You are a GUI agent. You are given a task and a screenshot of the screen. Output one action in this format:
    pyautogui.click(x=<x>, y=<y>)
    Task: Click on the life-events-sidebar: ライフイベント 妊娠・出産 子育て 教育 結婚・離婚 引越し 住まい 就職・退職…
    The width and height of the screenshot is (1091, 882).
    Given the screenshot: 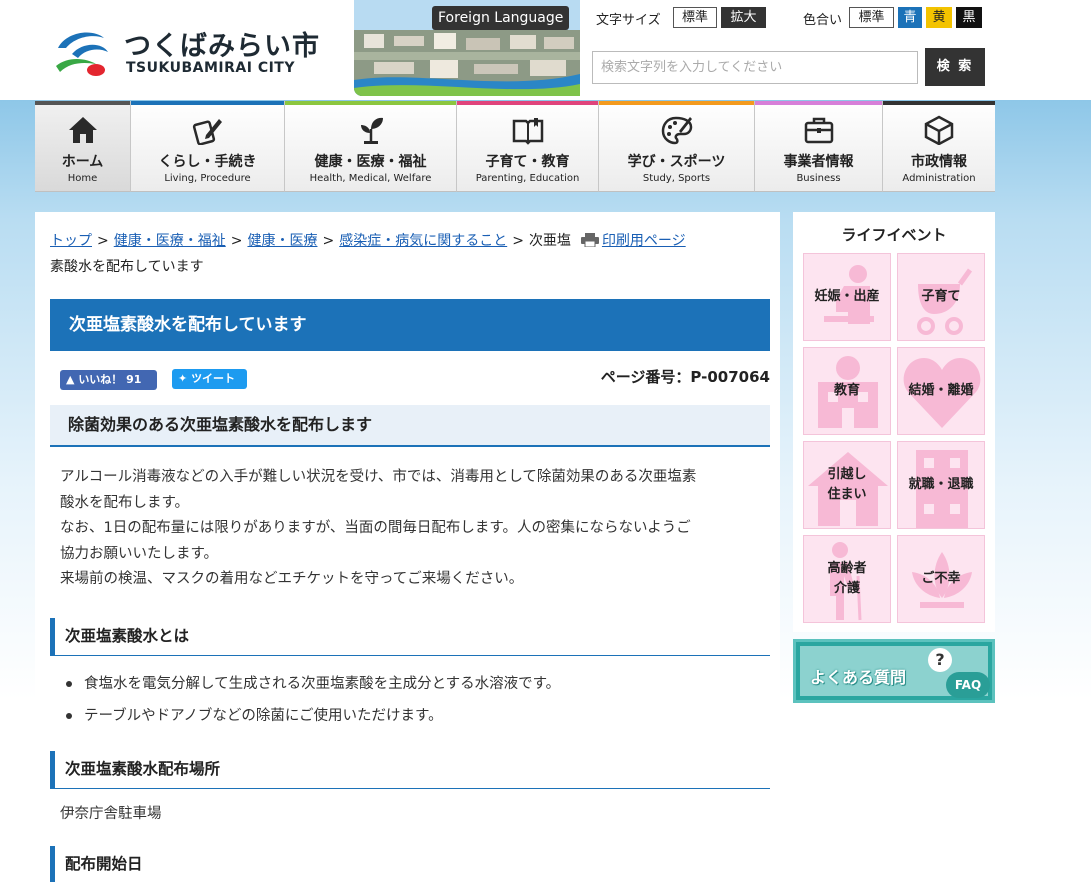 What is the action you would take?
    pyautogui.click(x=894, y=422)
    